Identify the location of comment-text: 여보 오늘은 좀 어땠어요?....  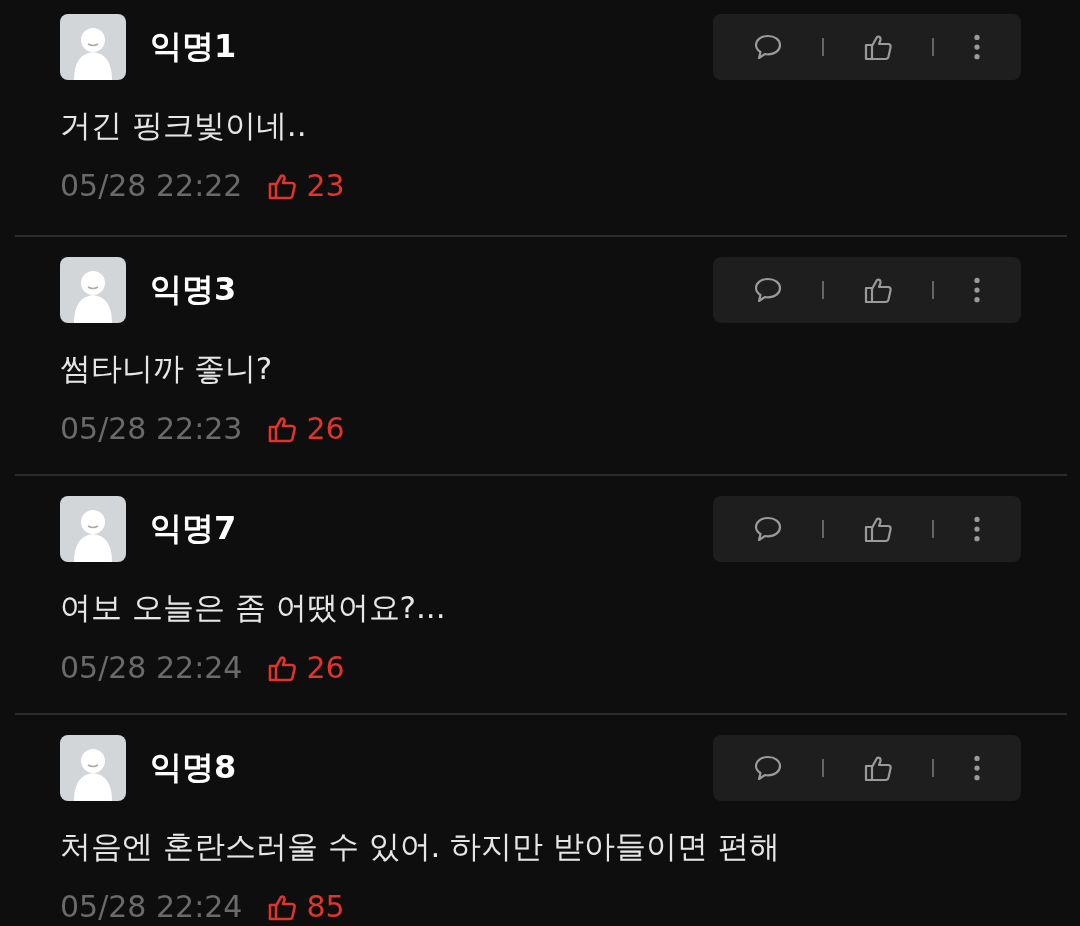
(253, 607).